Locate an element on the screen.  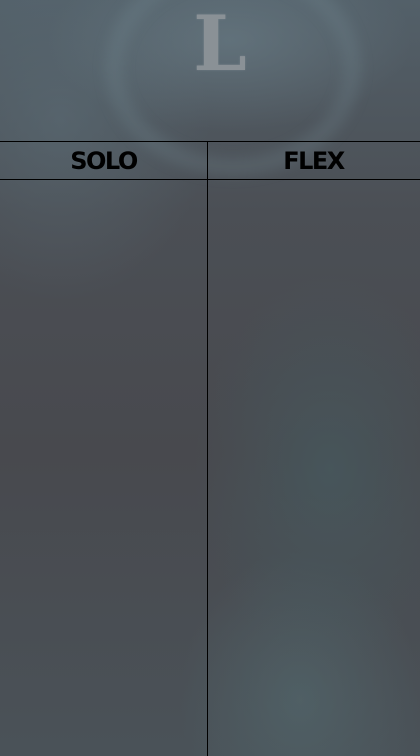
column-divider is located at coordinates (207, 448).